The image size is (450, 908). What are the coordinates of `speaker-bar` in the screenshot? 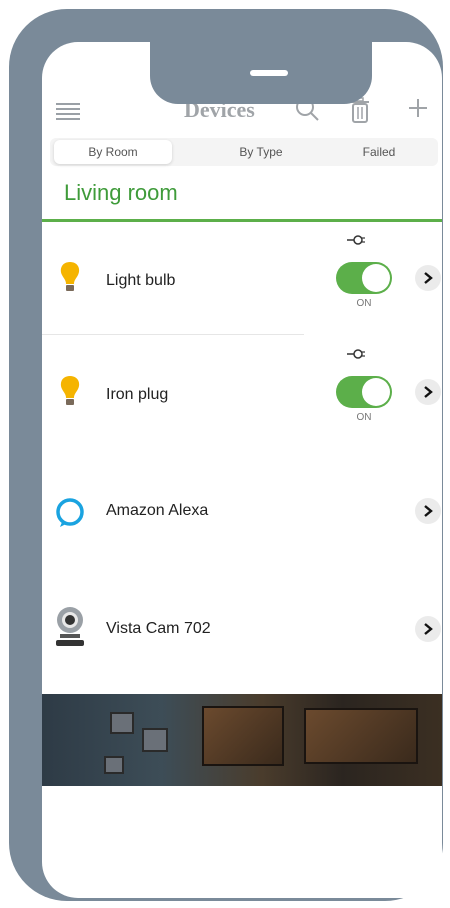 It's located at (269, 73).